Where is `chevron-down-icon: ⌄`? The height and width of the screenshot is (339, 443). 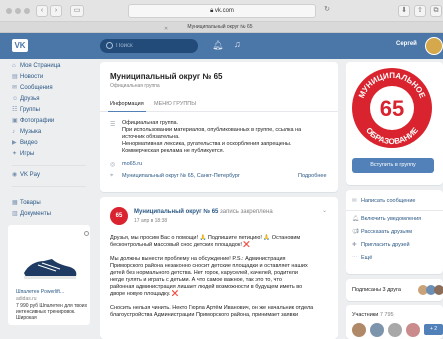
chevron-down-icon: ⌄ is located at coordinates (324, 210).